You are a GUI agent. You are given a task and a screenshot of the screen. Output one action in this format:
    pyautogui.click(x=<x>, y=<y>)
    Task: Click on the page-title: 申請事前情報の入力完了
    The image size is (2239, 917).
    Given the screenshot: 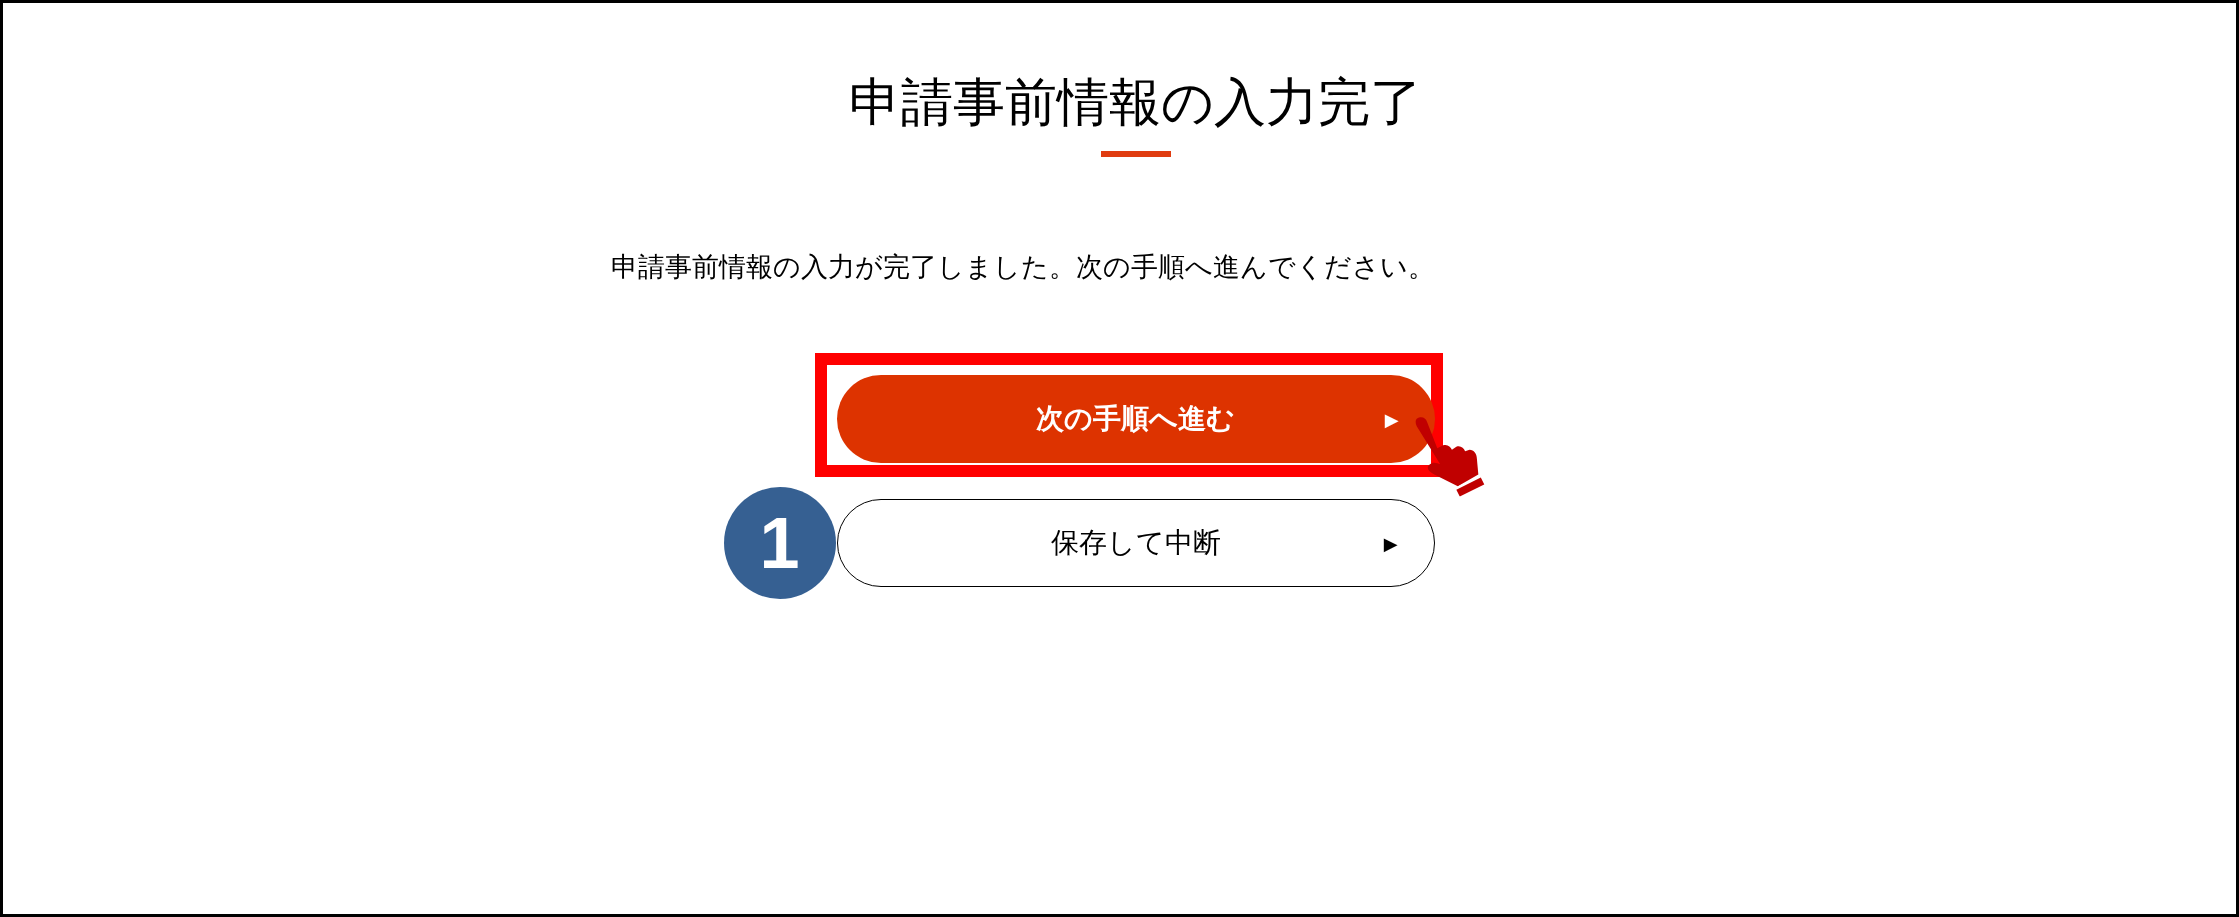 What is the action you would take?
    pyautogui.click(x=1135, y=102)
    